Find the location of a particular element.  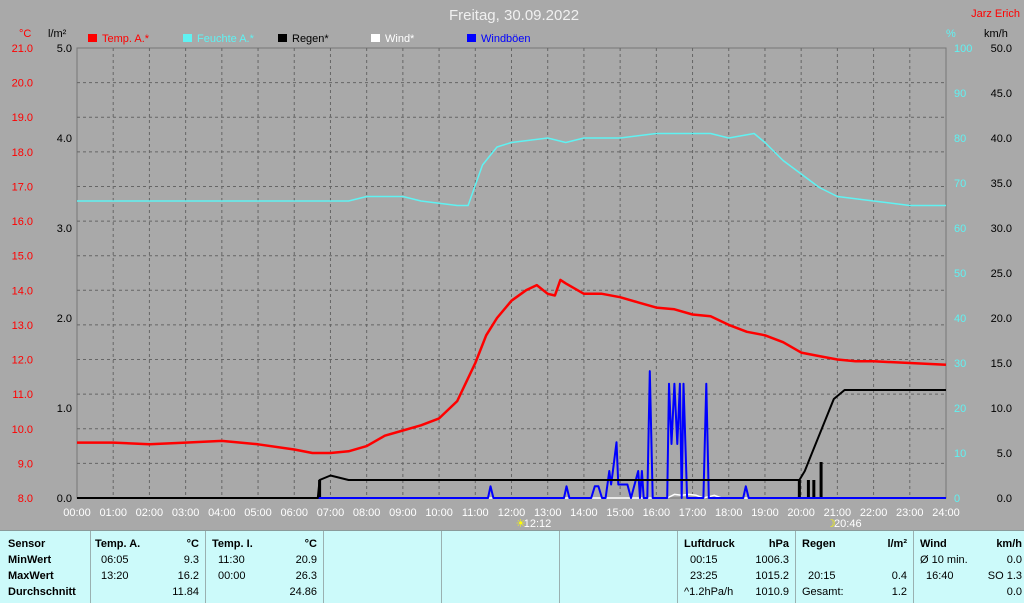

y-tick-wind: 15.0 is located at coordinates (1001, 364).